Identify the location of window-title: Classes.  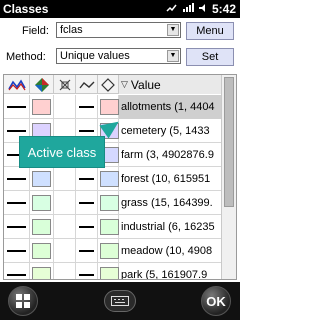
(26, 9).